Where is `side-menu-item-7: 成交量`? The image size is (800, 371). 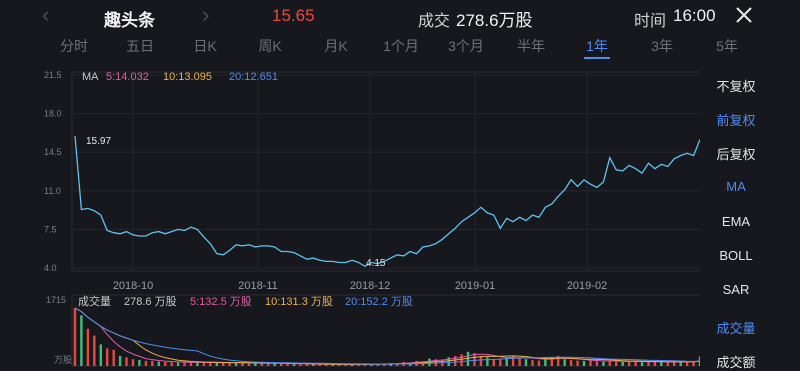 side-menu-item-7: 成交量 is located at coordinates (736, 327).